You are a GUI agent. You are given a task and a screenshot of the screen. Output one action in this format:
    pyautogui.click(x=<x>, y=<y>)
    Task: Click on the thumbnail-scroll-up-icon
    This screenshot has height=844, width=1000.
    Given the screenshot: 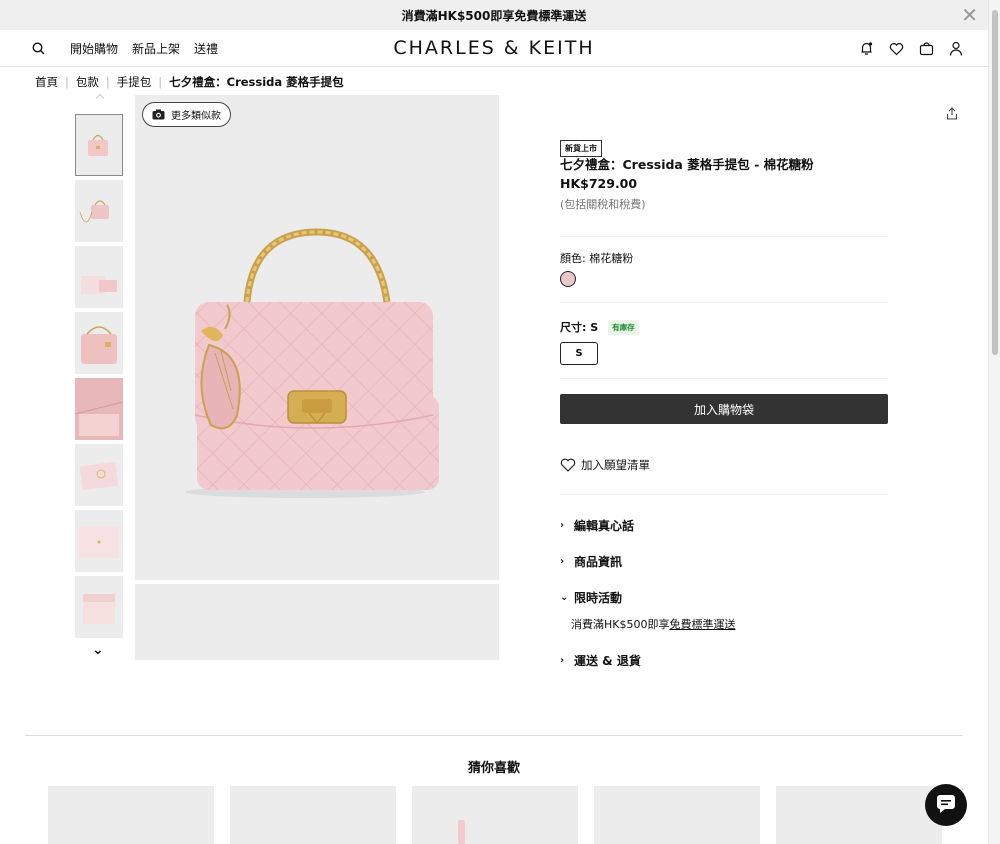 What is the action you would take?
    pyautogui.click(x=100, y=98)
    